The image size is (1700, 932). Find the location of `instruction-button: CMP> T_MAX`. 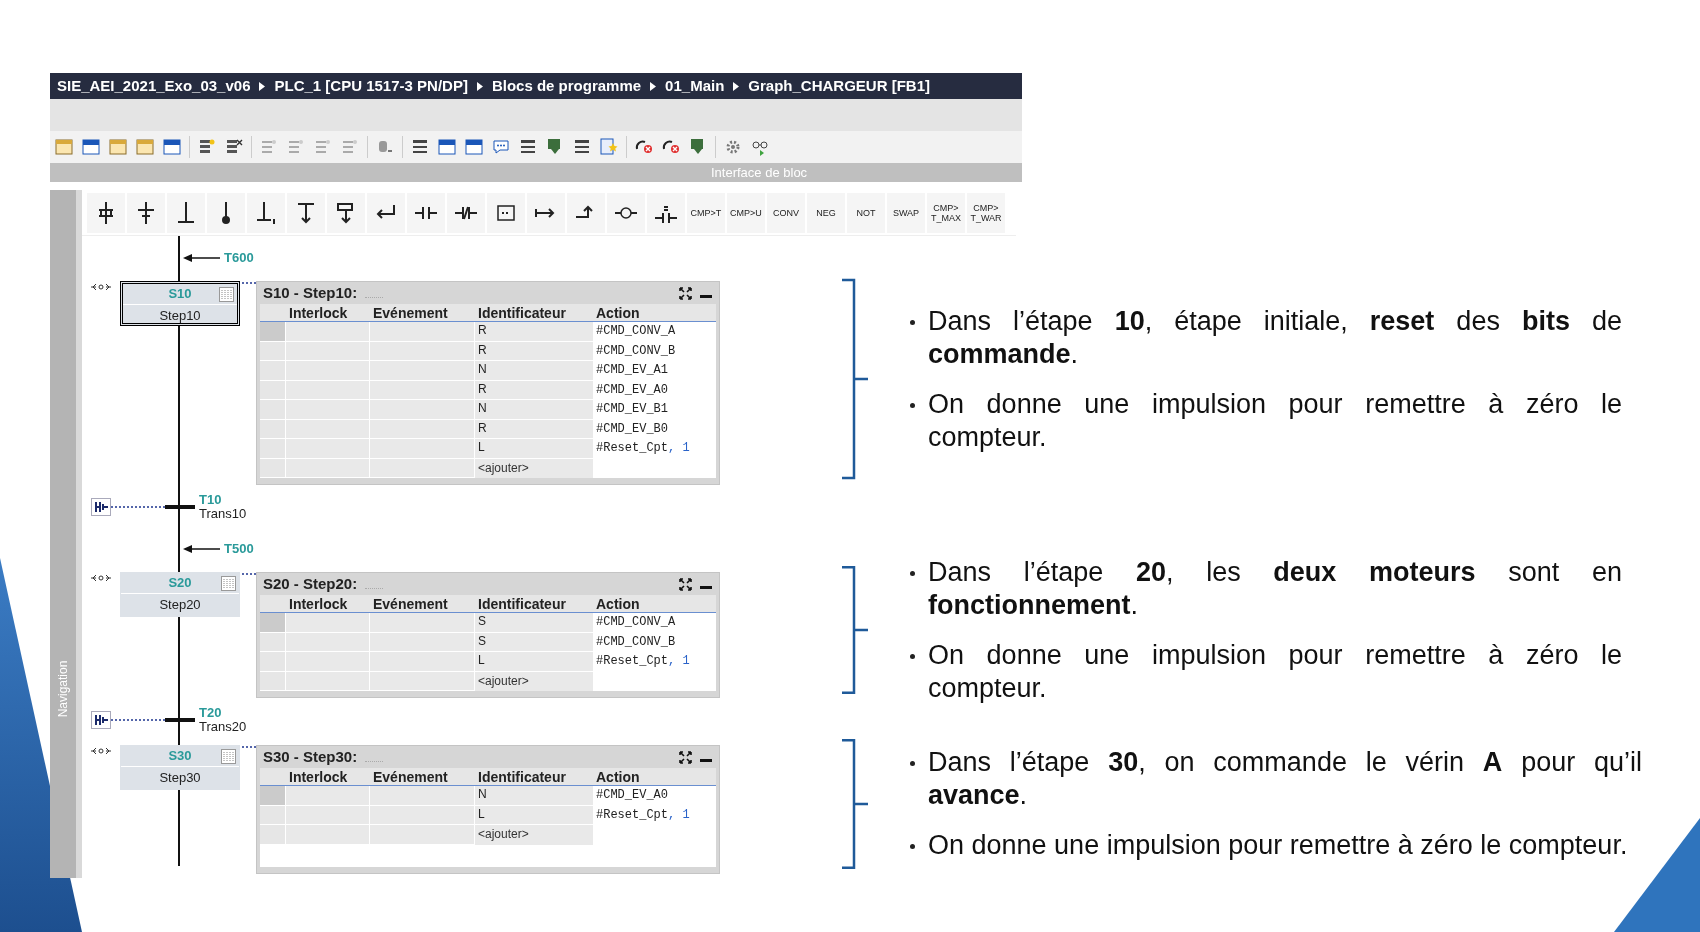

instruction-button: CMP> T_MAX is located at coordinates (946, 212).